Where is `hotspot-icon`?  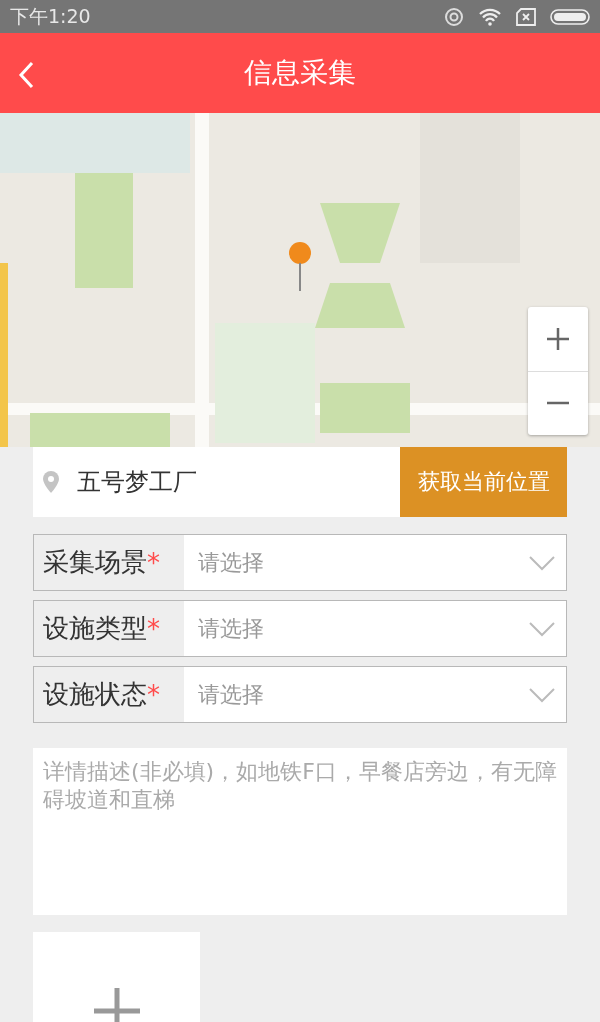 hotspot-icon is located at coordinates (454, 16).